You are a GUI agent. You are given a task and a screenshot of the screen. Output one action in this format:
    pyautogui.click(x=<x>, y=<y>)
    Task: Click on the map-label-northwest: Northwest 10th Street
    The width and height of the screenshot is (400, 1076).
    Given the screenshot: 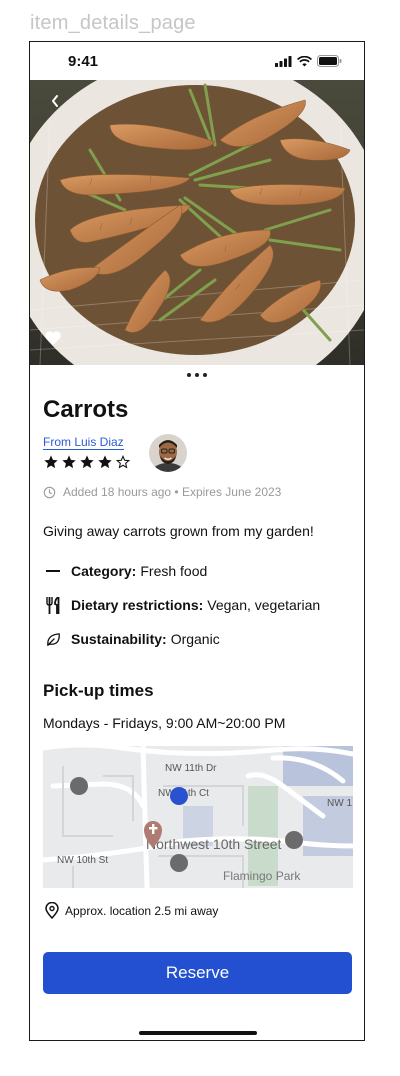 What is the action you would take?
    pyautogui.click(x=214, y=844)
    